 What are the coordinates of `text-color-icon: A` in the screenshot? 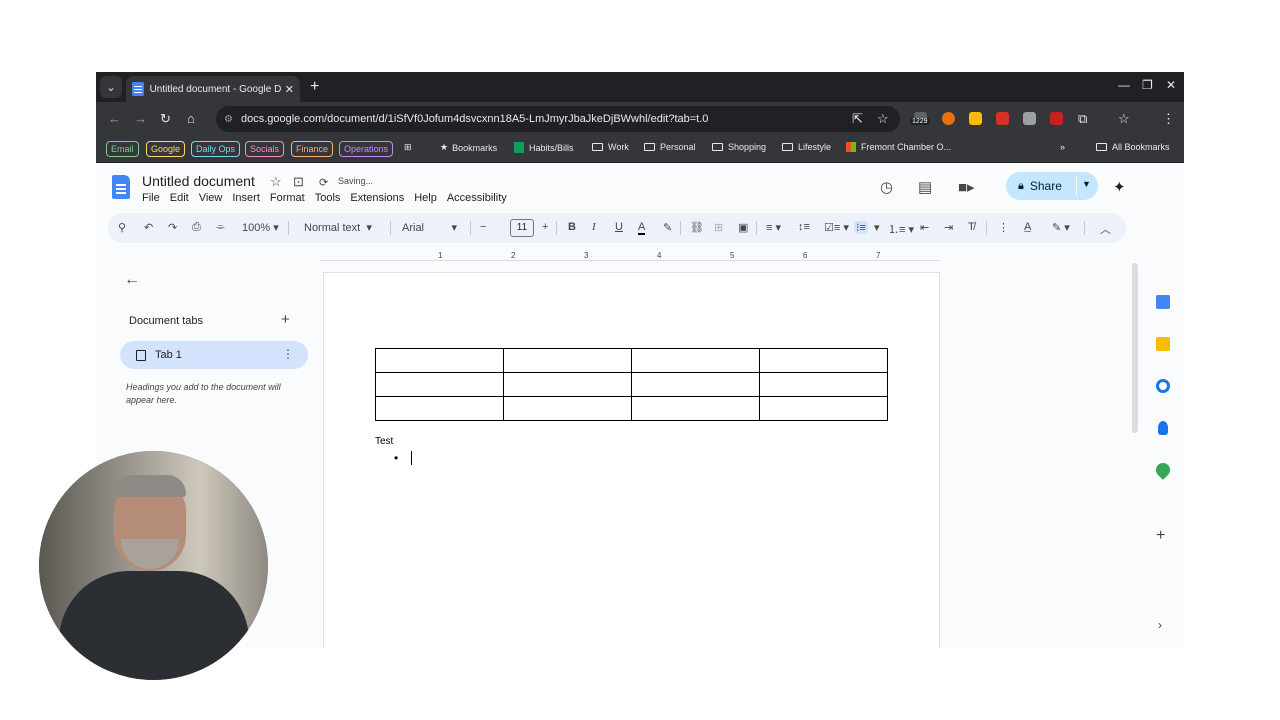 It's located at (642, 228).